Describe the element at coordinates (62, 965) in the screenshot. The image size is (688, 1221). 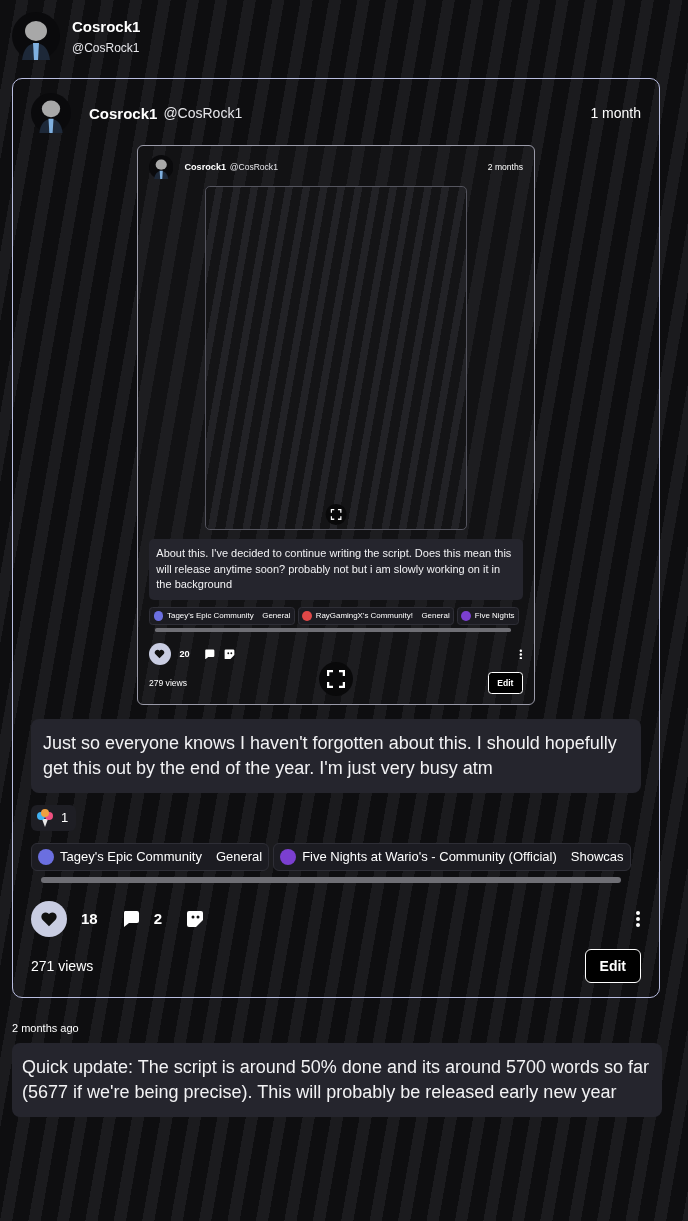
I see `view-count: 271 views` at that location.